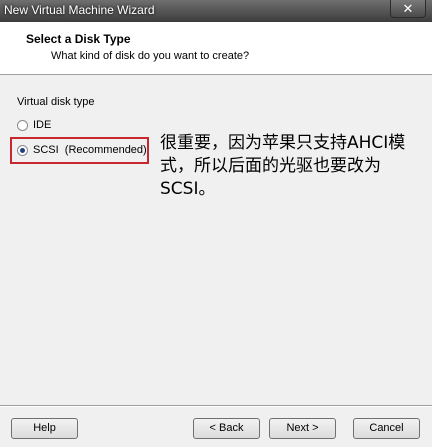  Describe the element at coordinates (22, 125) in the screenshot. I see `ide-radio` at that location.